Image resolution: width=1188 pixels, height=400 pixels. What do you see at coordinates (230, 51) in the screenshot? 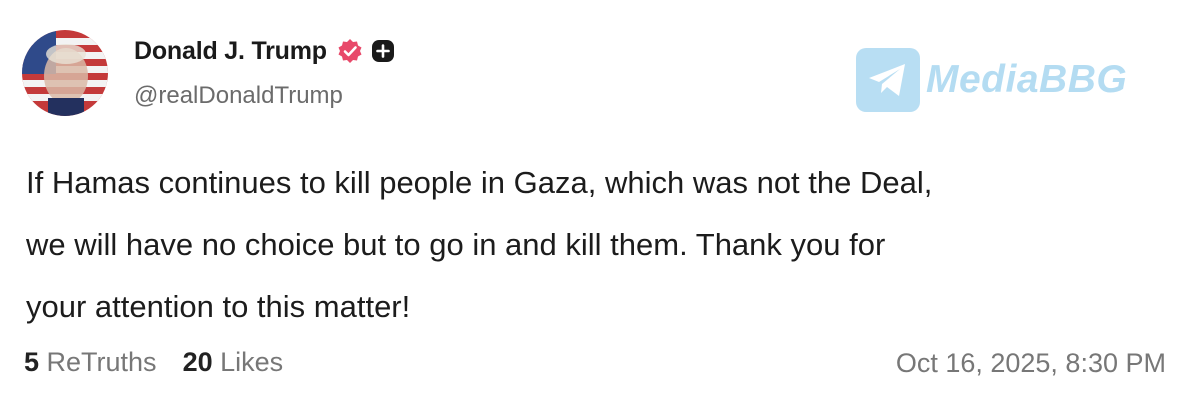
I see `display-name: Donald J. Trump` at bounding box center [230, 51].